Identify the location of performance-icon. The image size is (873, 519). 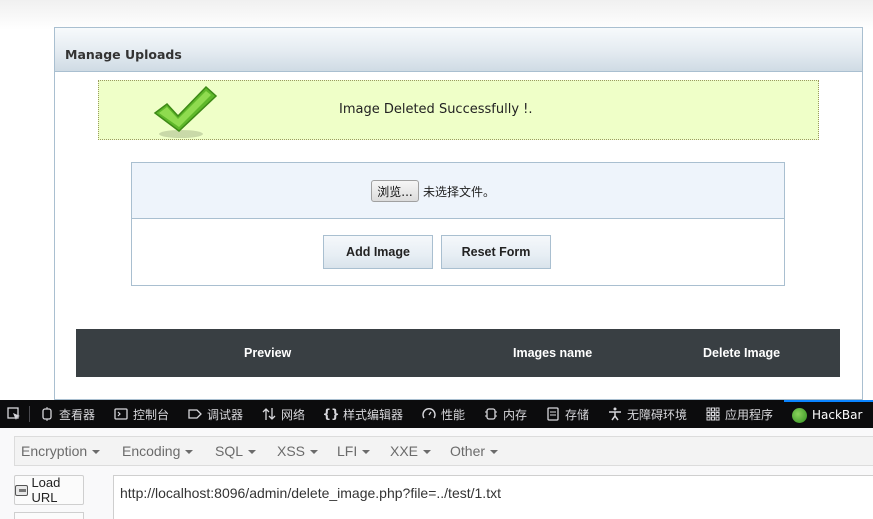
(429, 413).